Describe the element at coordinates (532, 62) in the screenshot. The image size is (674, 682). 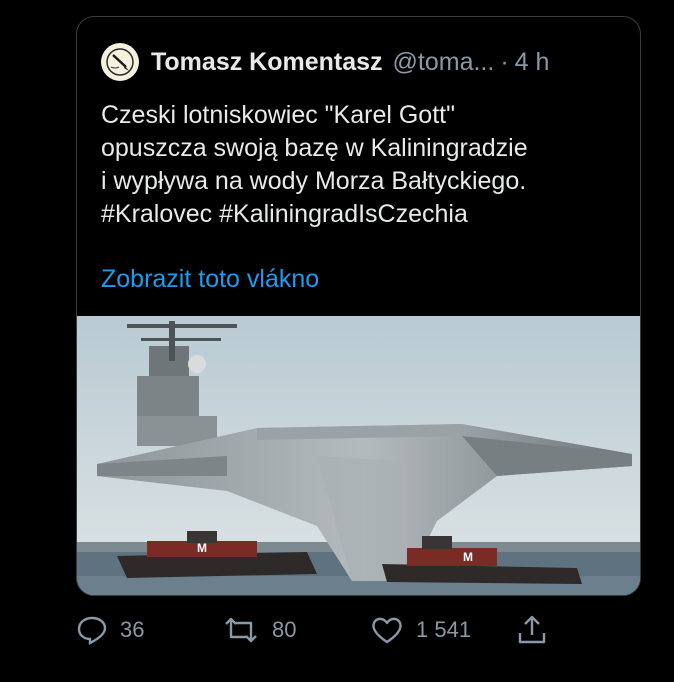
I see `tweet-timestamp: 4 h` at that location.